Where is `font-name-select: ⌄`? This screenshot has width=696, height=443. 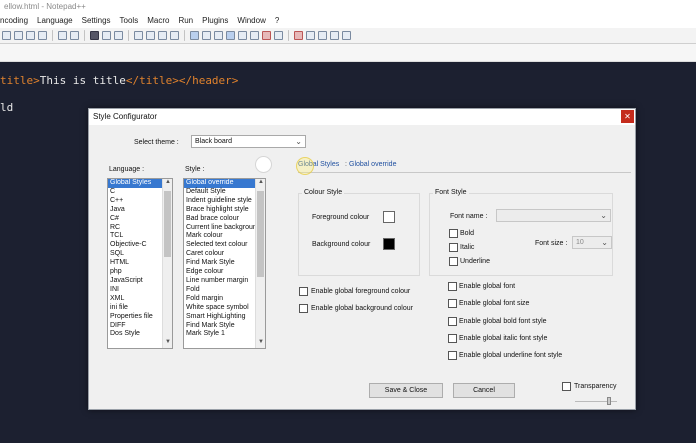
font-name-select: ⌄ is located at coordinates (553, 215).